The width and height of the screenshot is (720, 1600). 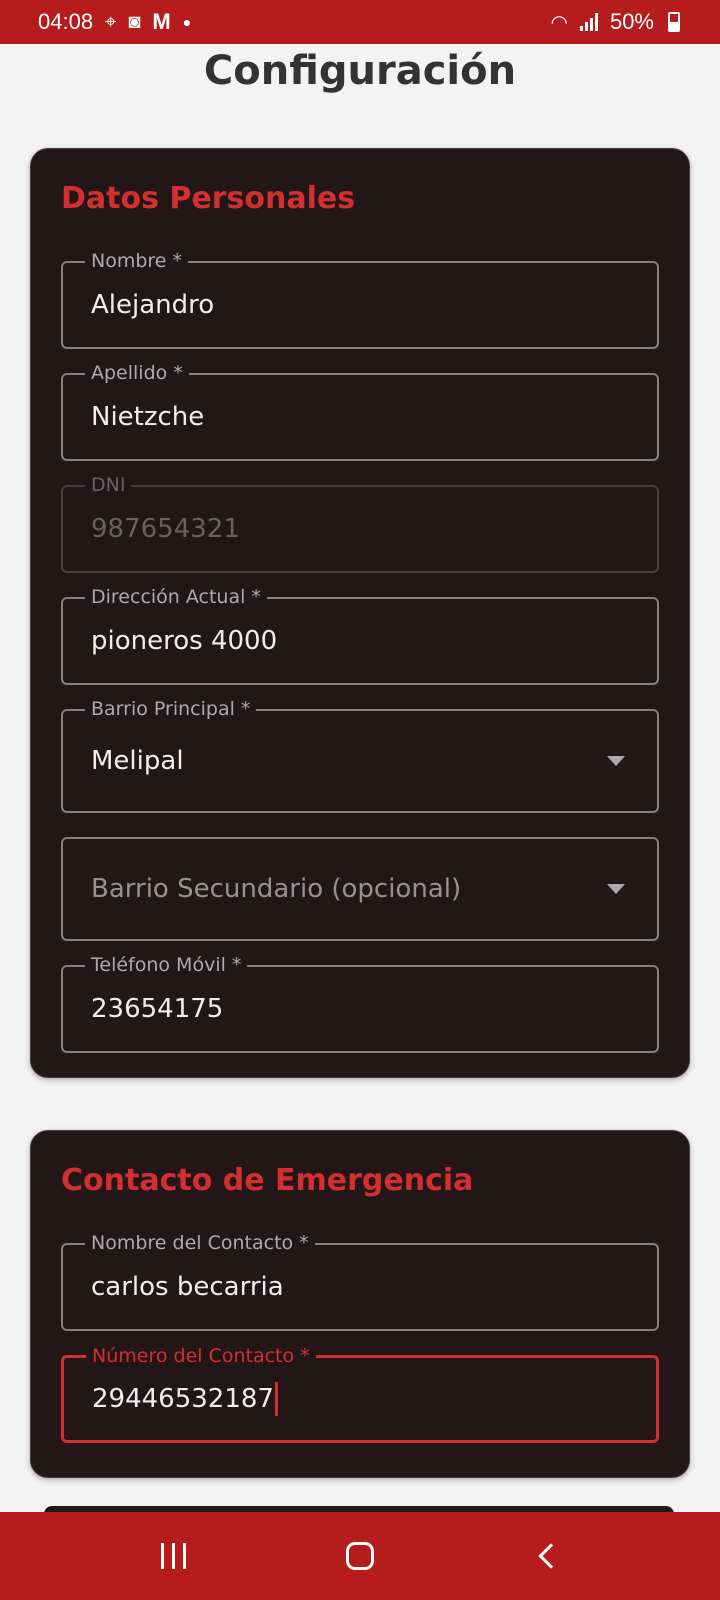 I want to click on wifi-icon: ◠, so click(x=559, y=22).